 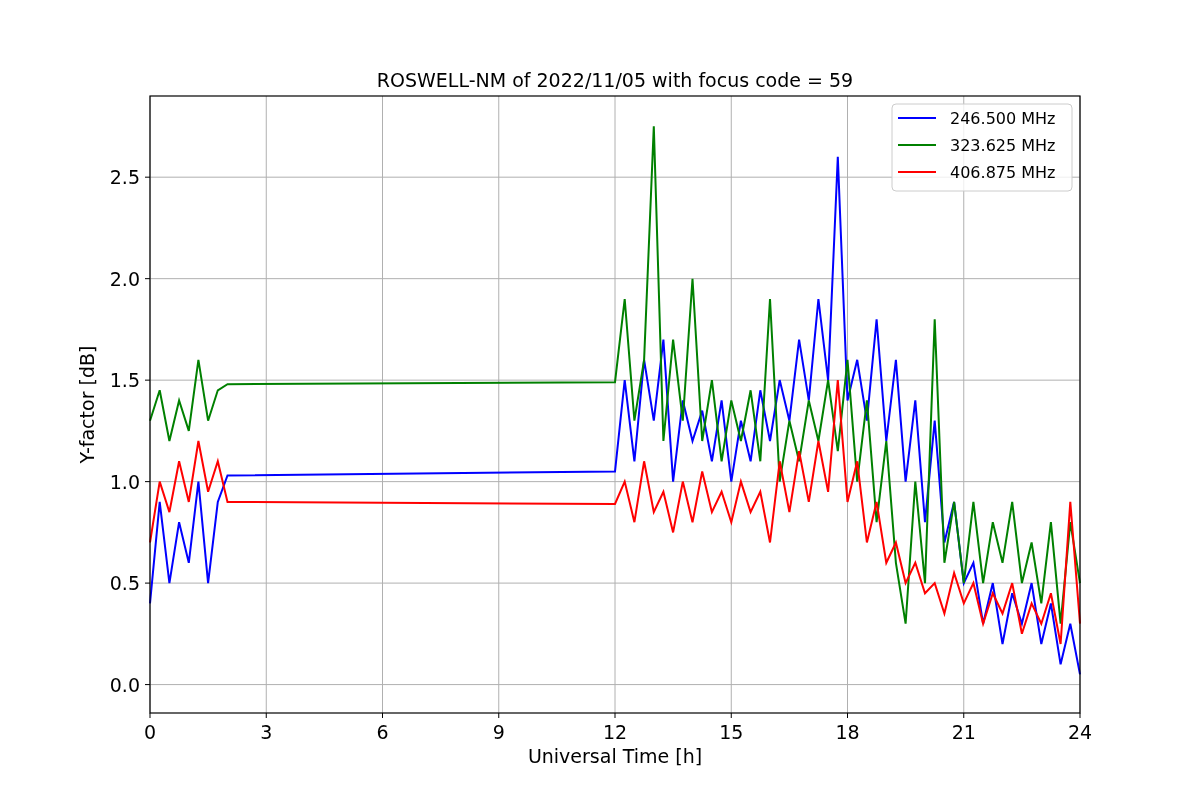 I want to click on x-tick-label: 21, so click(x=963, y=732).